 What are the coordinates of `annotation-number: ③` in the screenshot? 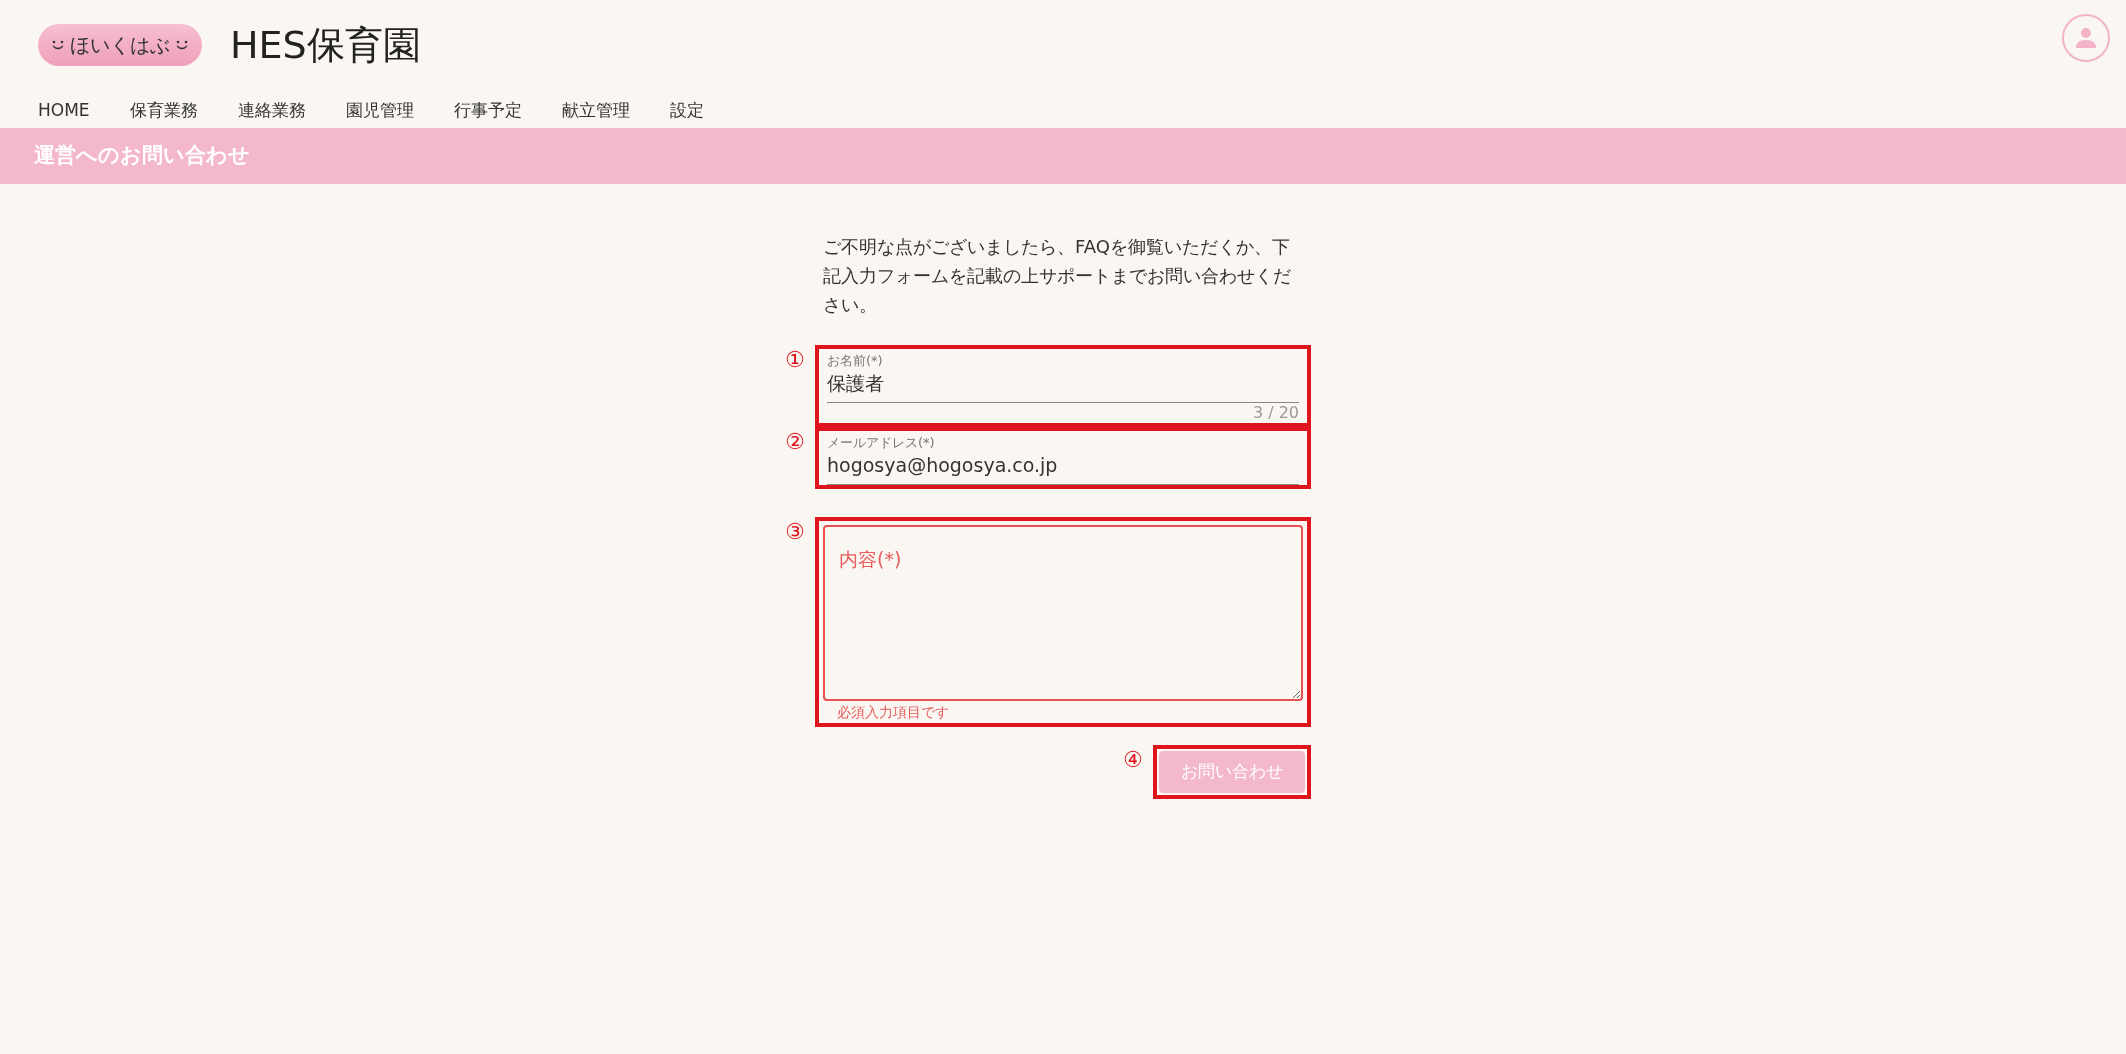 It's located at (795, 531).